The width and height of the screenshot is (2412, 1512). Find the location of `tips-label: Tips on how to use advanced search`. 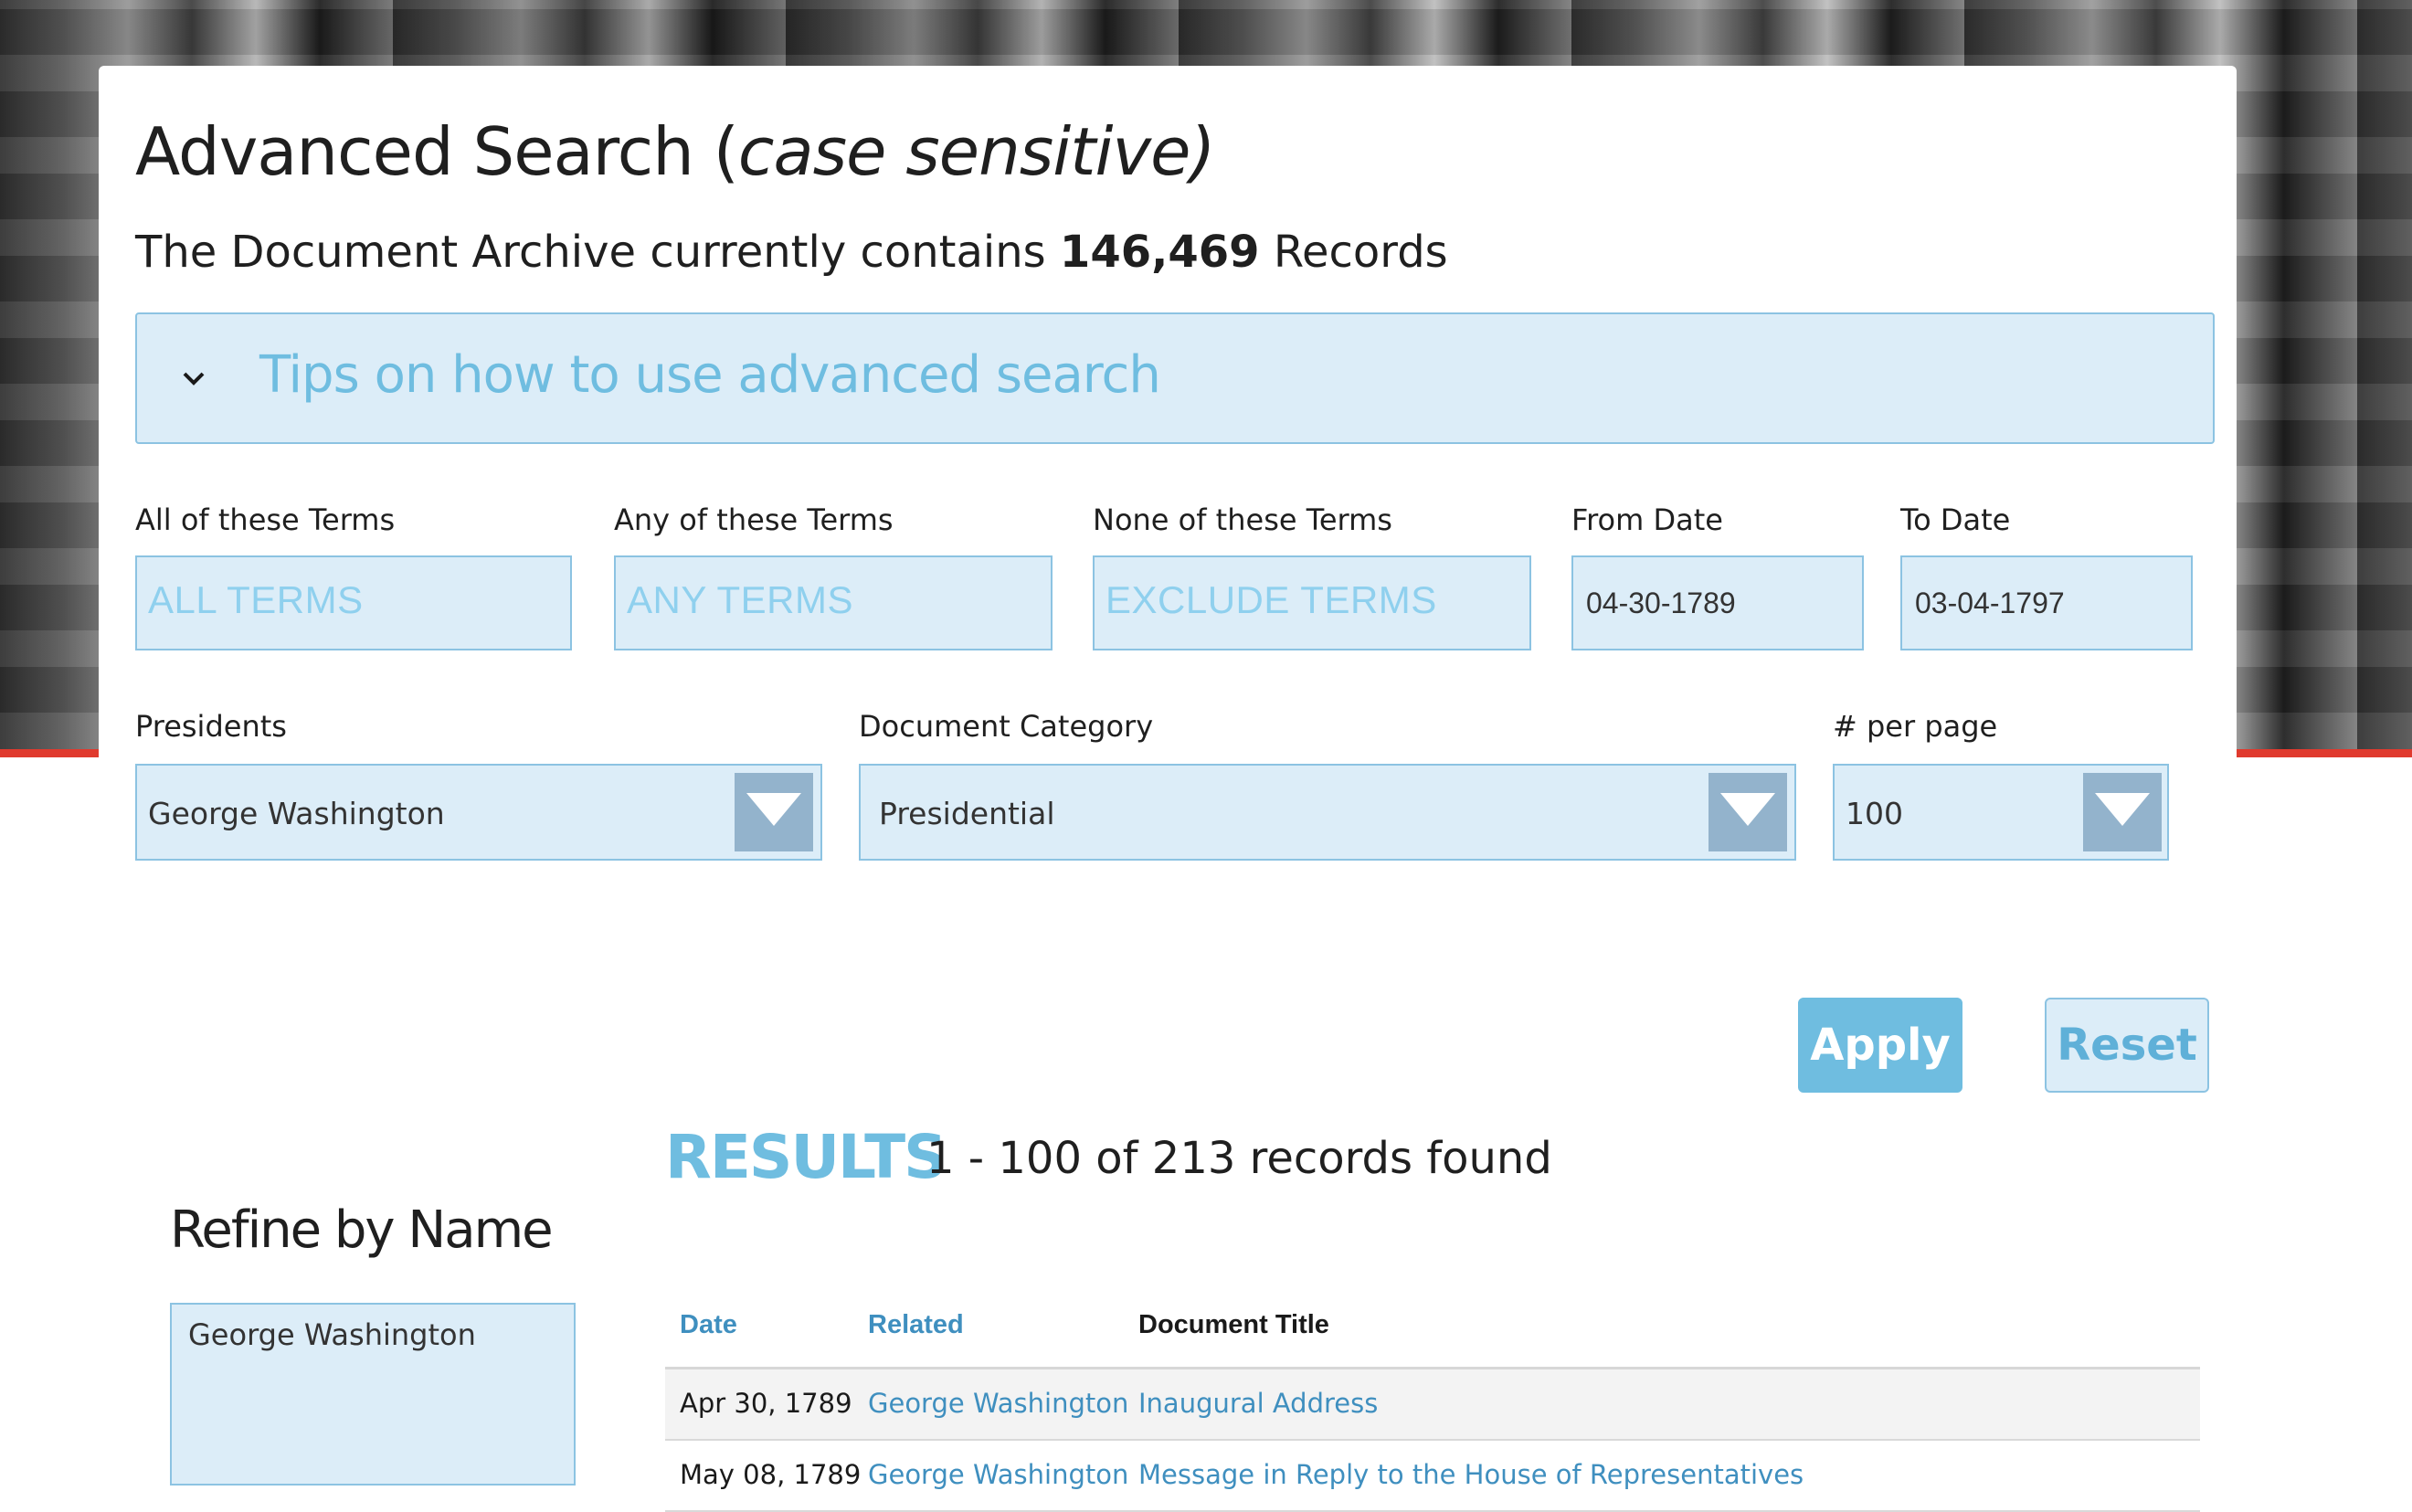

tips-label: Tips on how to use advanced search is located at coordinates (710, 375).